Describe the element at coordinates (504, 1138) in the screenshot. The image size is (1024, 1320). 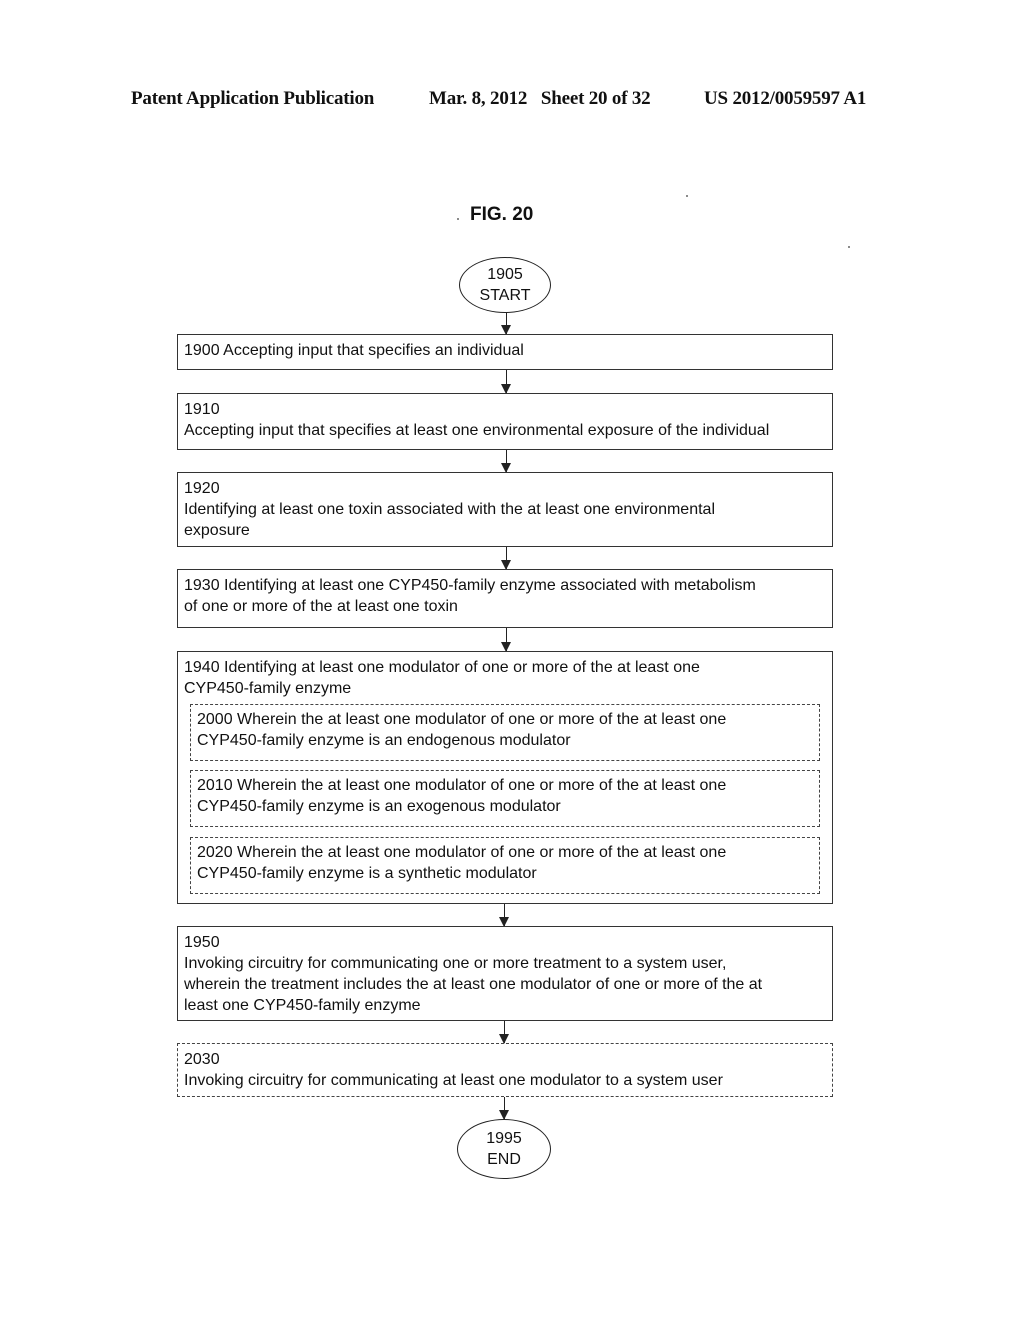
I see `end-number: 1995` at that location.